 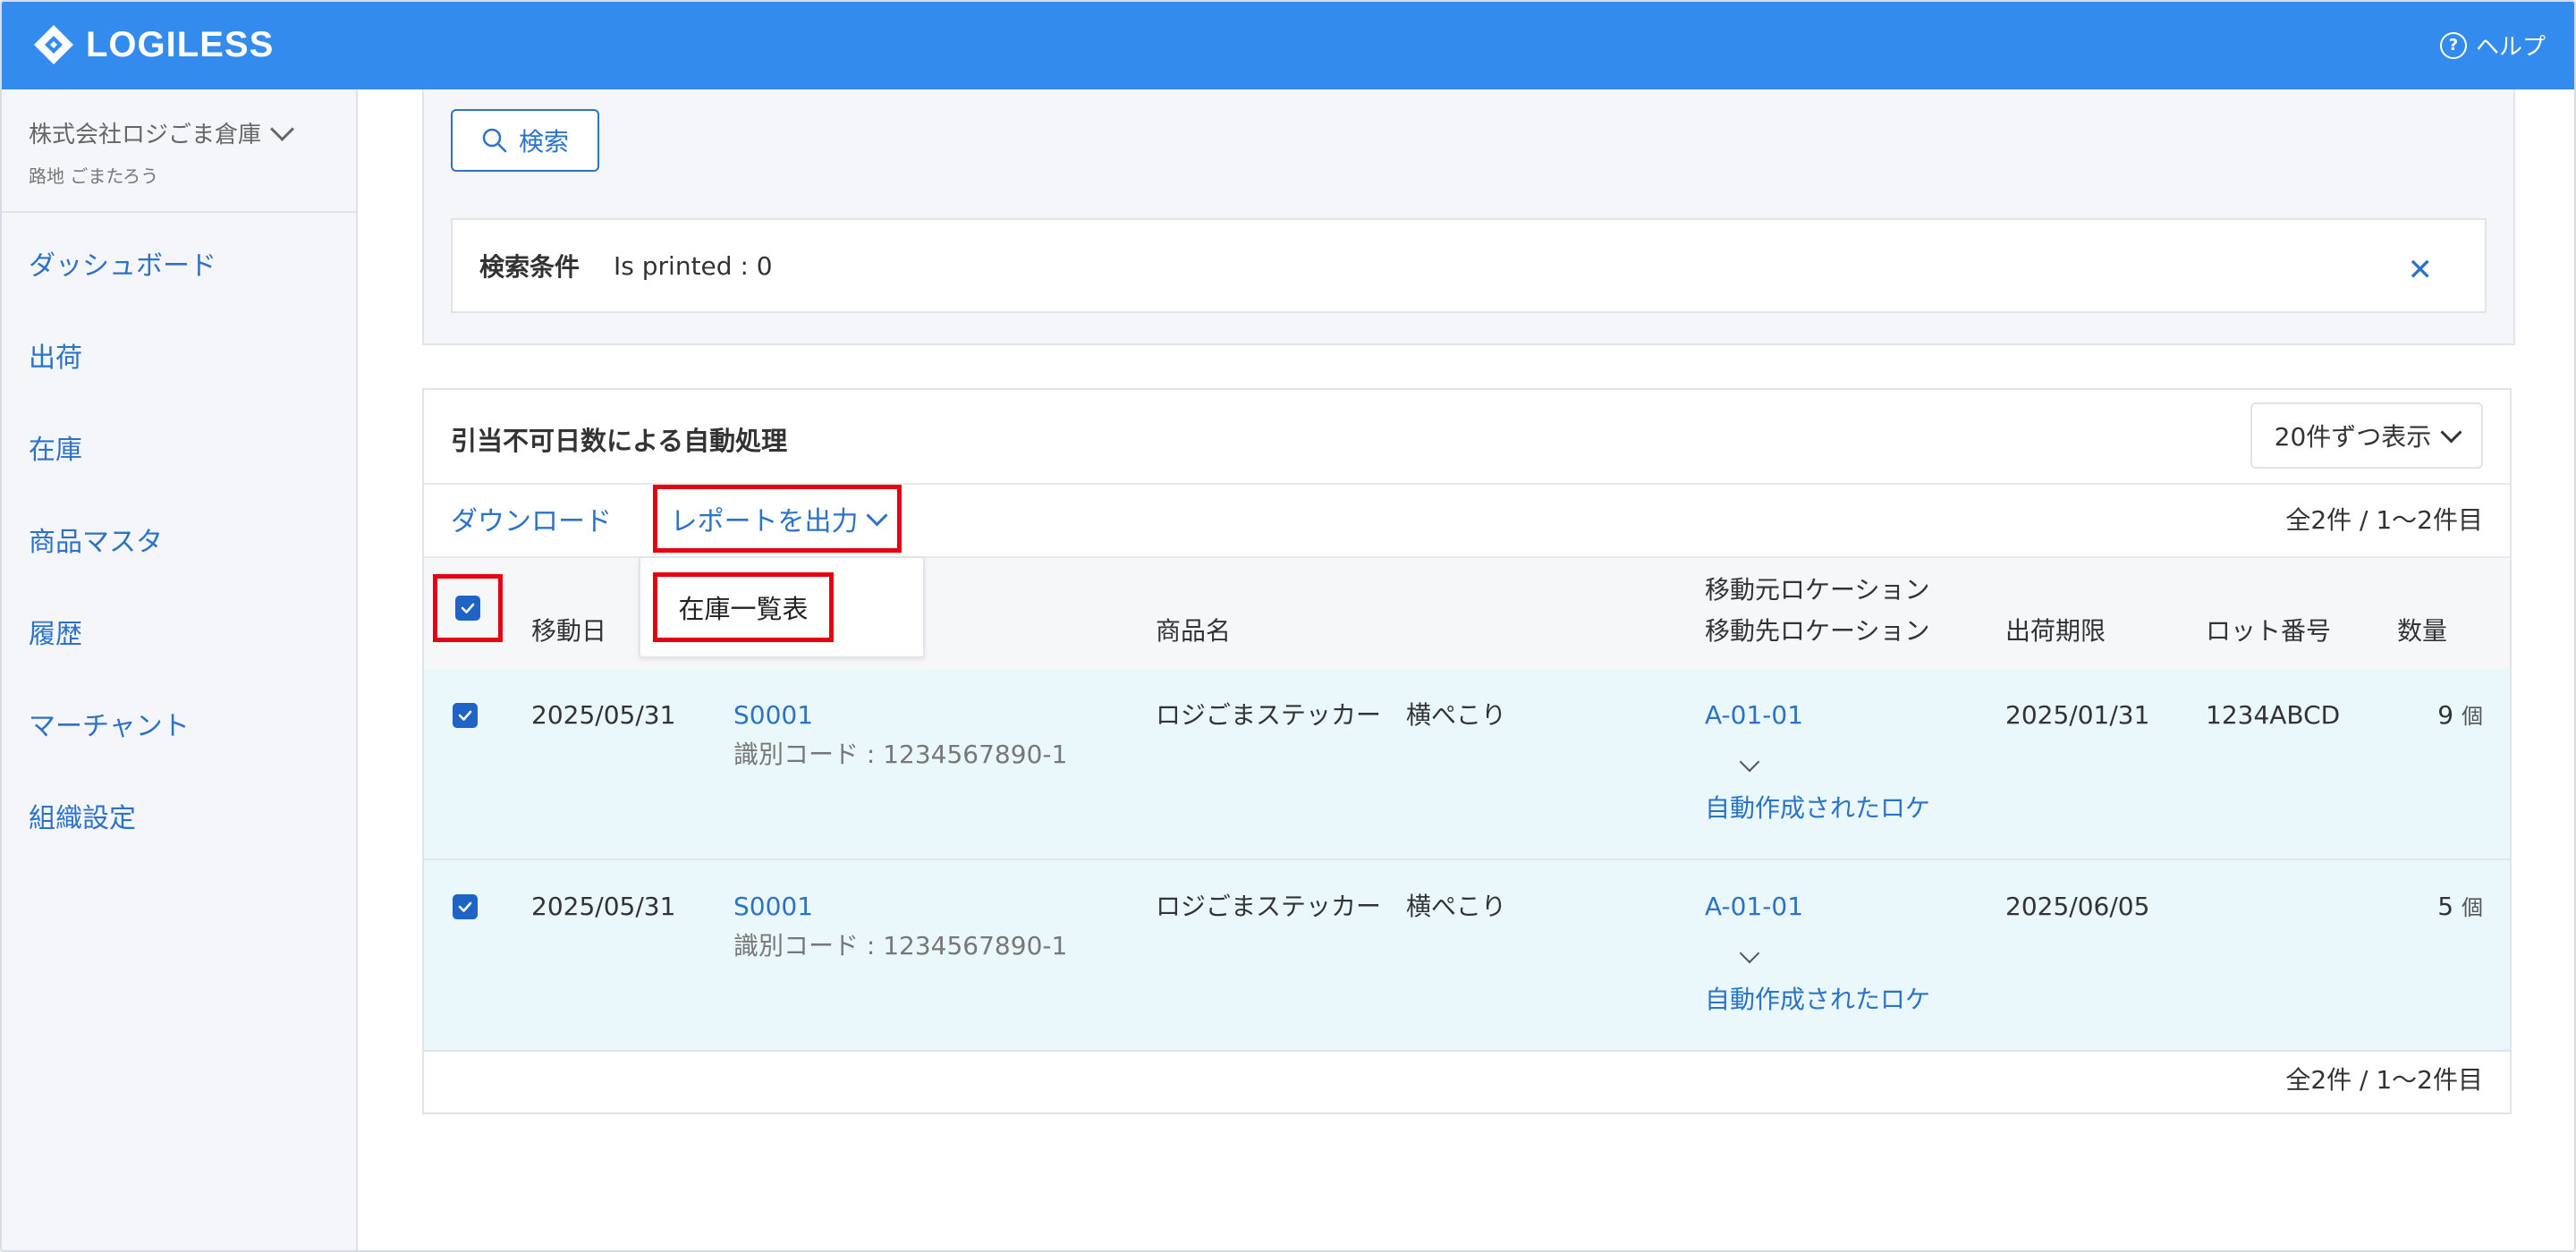 What do you see at coordinates (619, 441) in the screenshot?
I see `list-title: 引当不可日数による自動処理` at bounding box center [619, 441].